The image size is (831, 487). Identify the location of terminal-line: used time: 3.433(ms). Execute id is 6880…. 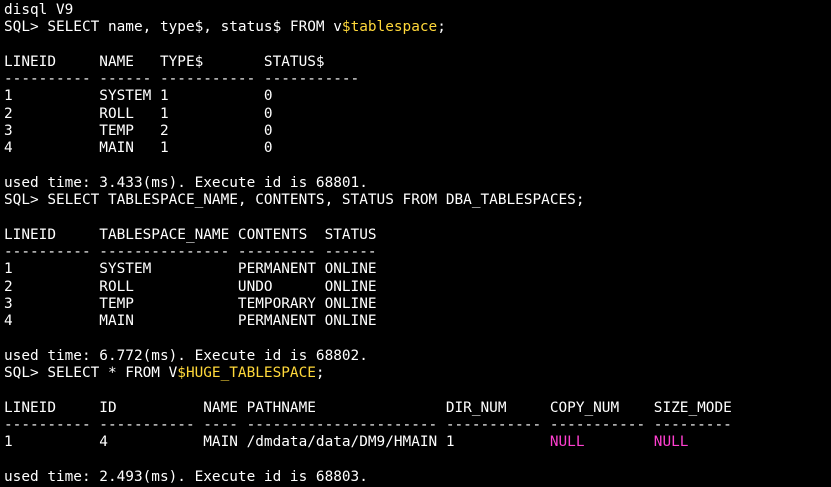
(417, 183).